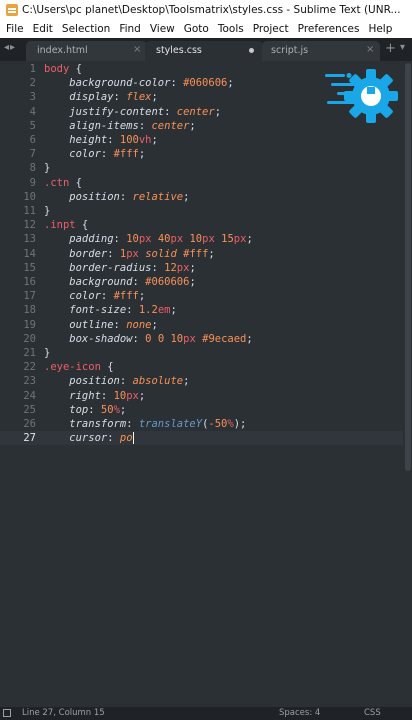  What do you see at coordinates (272, 29) in the screenshot?
I see `menu-project: Project` at bounding box center [272, 29].